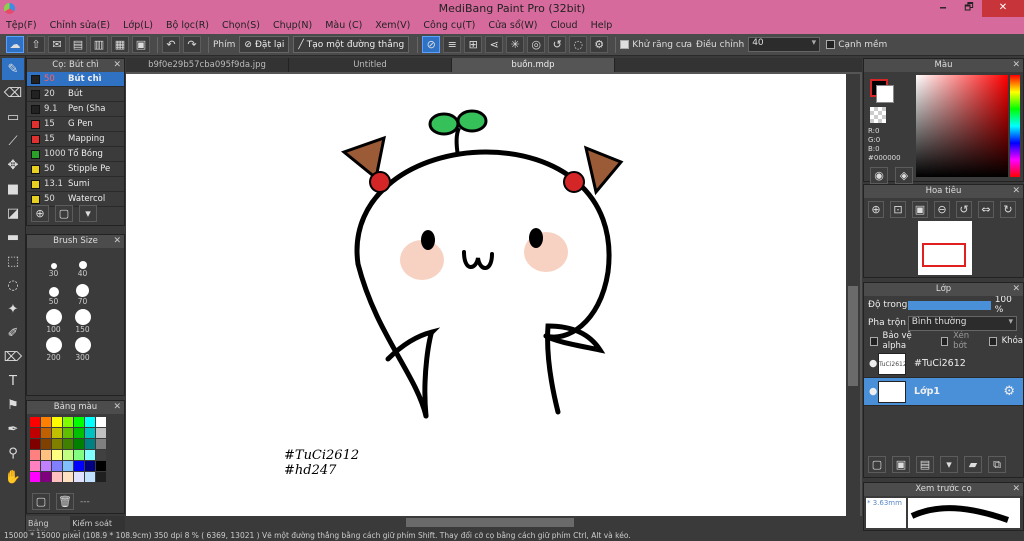 This screenshot has width=1024, height=541. What do you see at coordinates (1015, 126) in the screenshot?
I see `hue-slider` at bounding box center [1015, 126].